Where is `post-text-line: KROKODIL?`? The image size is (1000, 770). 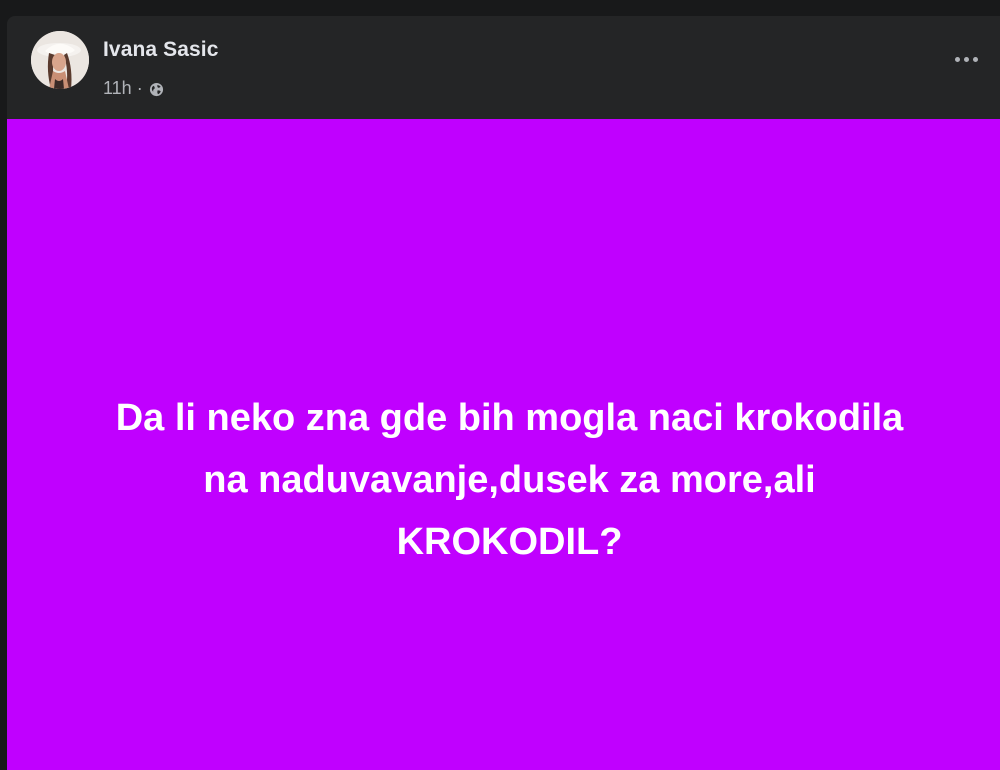 post-text-line: KROKODIL? is located at coordinates (509, 542).